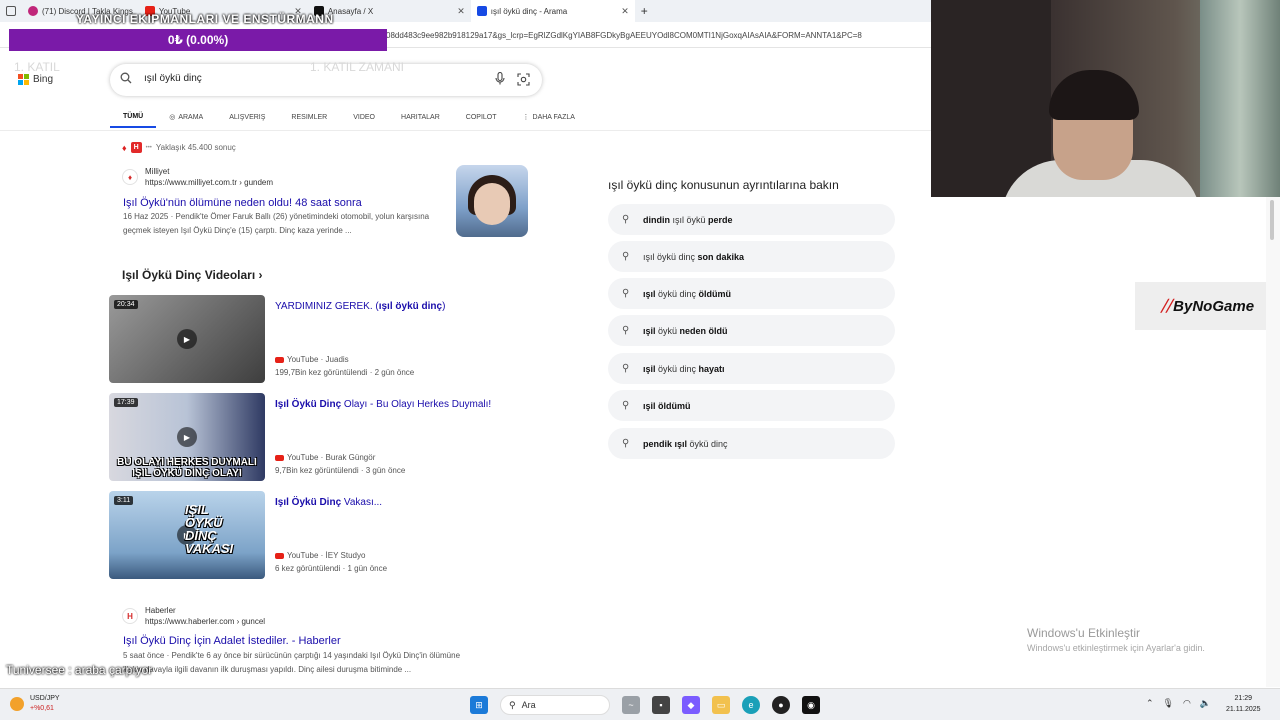 The width and height of the screenshot is (1280, 720). I want to click on webcam-curtain, so click(1240, 98).